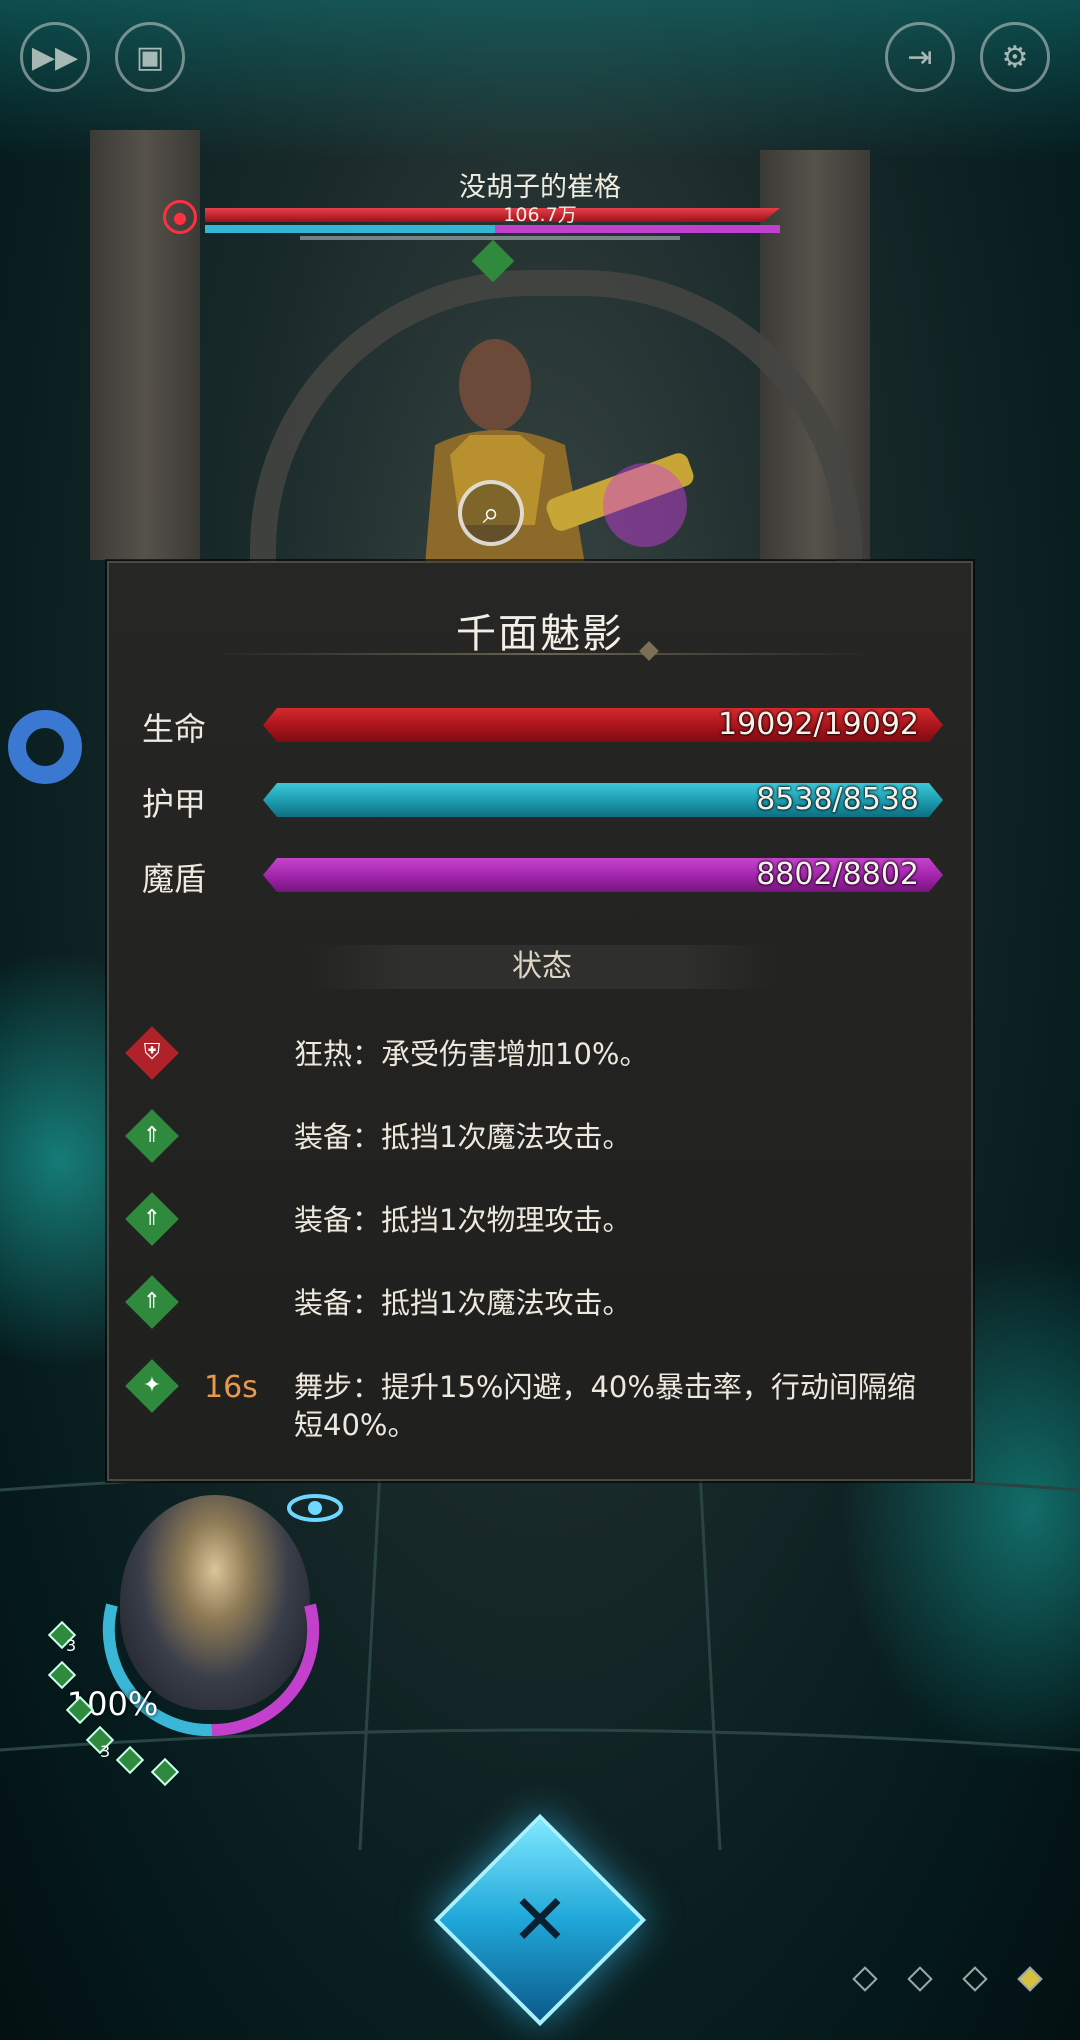 The image size is (1080, 2040). What do you see at coordinates (495, 385) in the screenshot?
I see `enemy-head` at bounding box center [495, 385].